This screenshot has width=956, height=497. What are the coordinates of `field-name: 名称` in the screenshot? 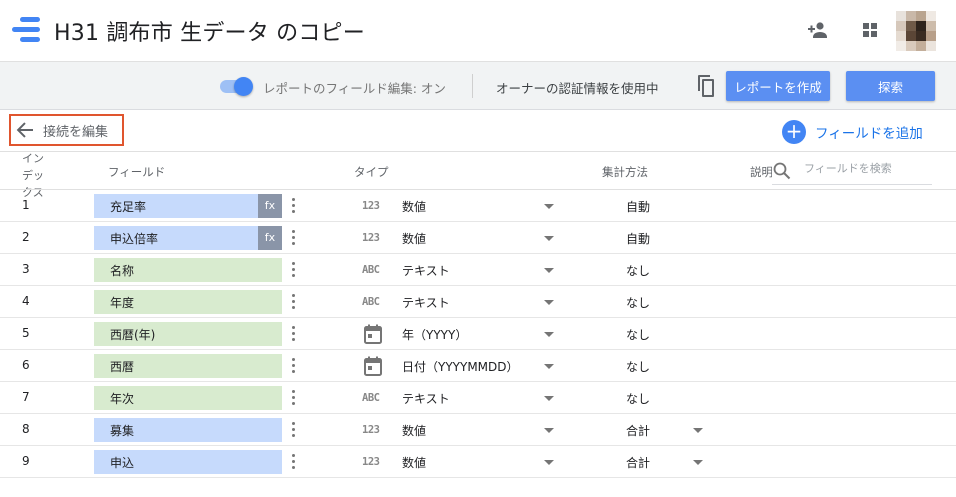 It's located at (122, 271).